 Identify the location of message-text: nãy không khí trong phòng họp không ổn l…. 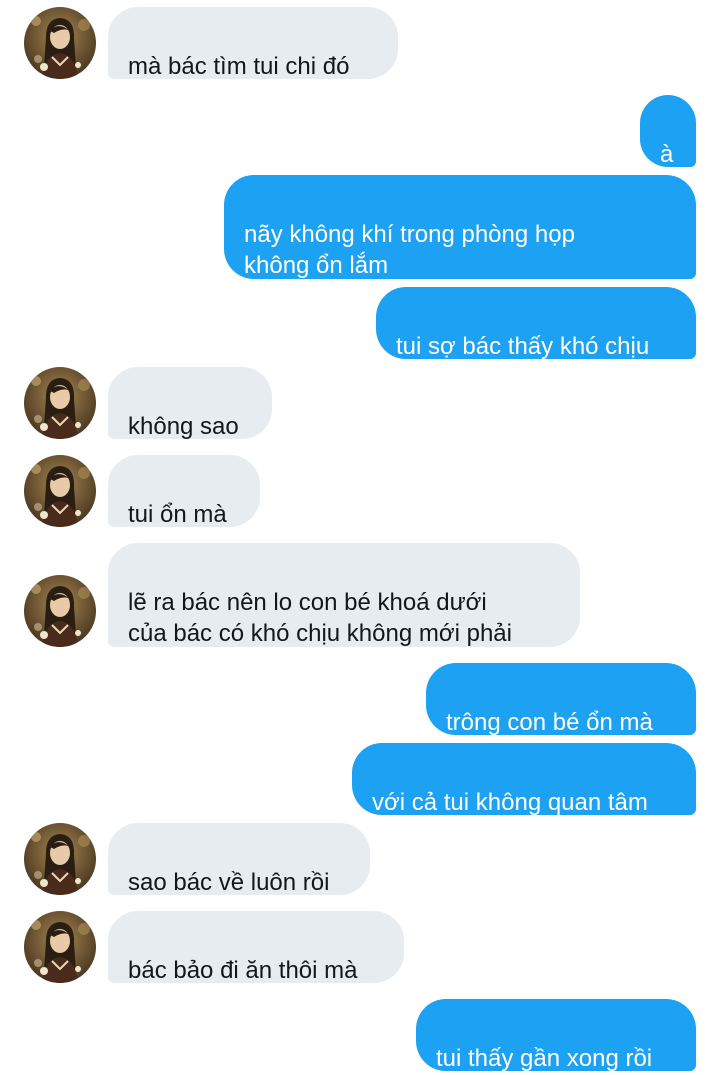
(409, 250).